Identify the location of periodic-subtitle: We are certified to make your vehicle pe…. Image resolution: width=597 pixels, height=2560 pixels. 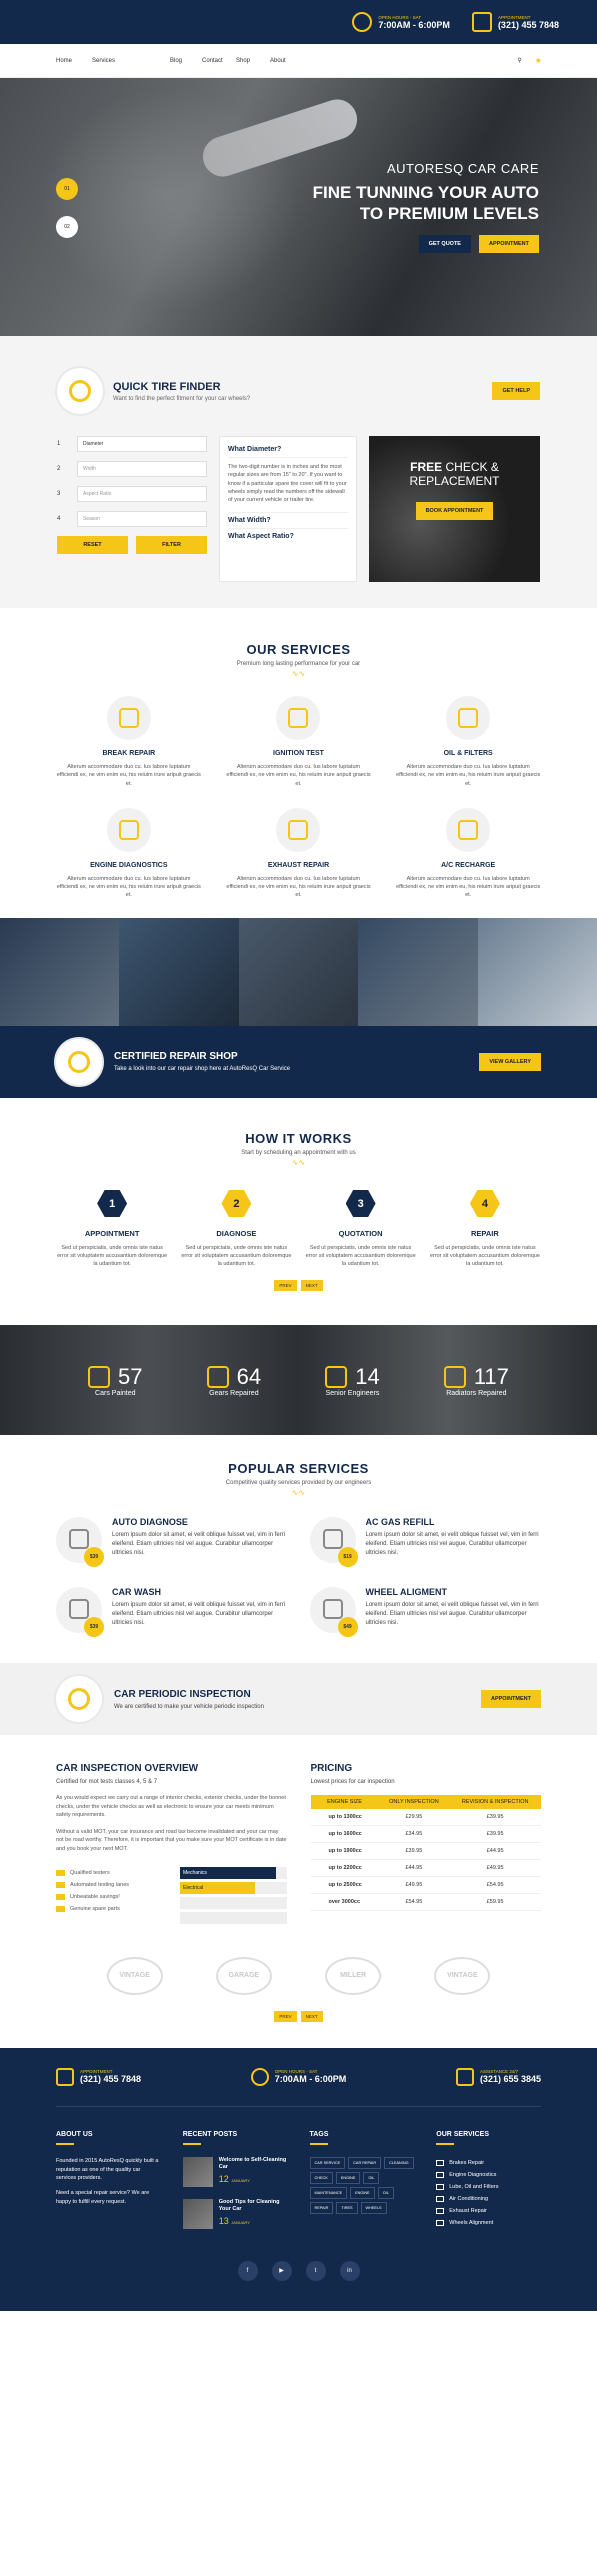
(189, 1706).